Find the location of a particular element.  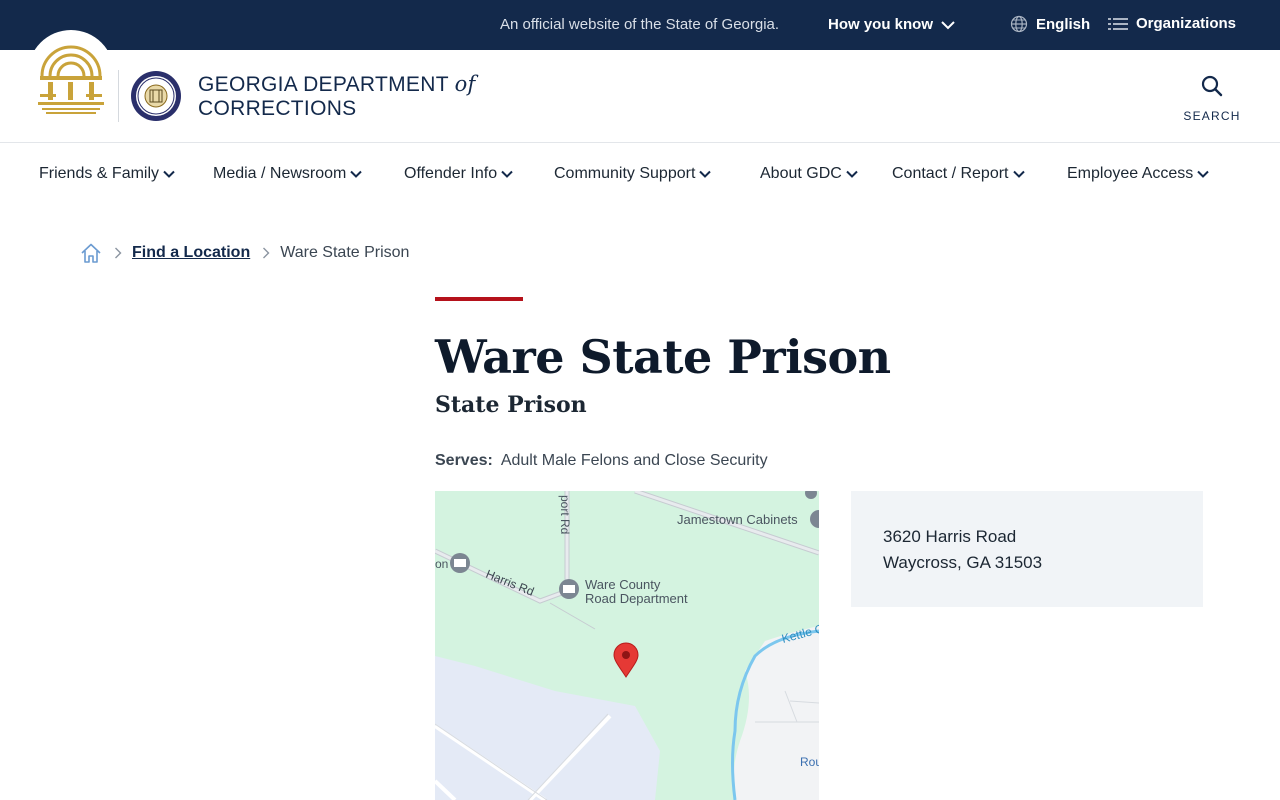

address-card: 3620 Harris Road Waycross, GA 31503 is located at coordinates (1027, 549).